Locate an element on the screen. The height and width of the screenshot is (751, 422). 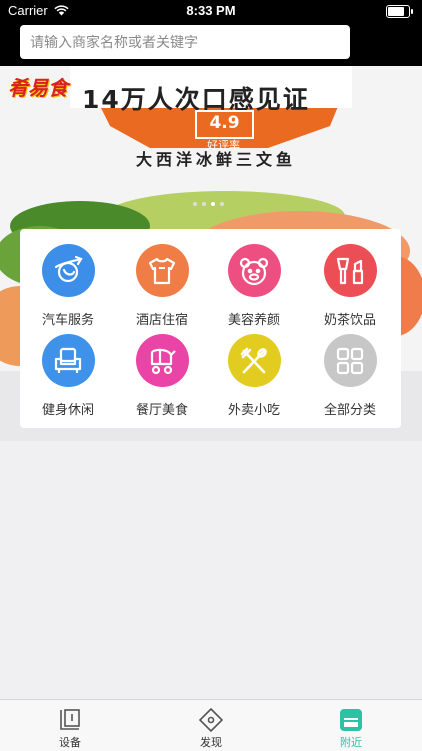
fitness-sofa-icon is located at coordinates (68, 360).